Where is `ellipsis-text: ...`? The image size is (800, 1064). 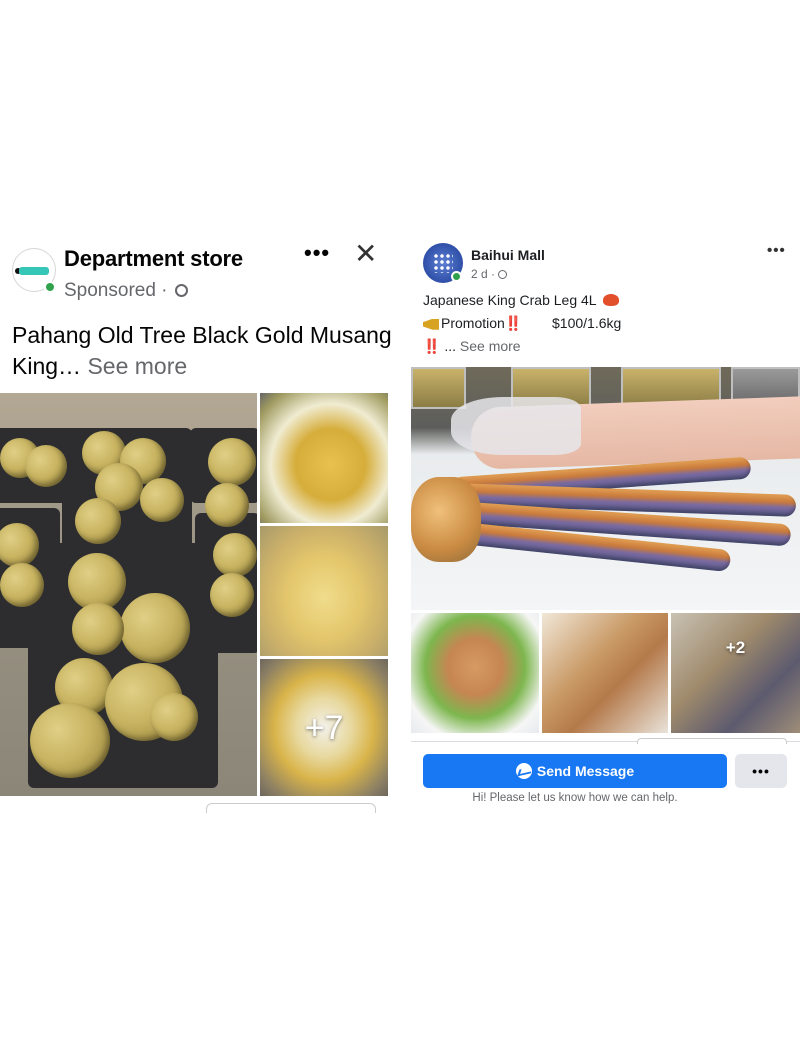
ellipsis-text: ... is located at coordinates (450, 346).